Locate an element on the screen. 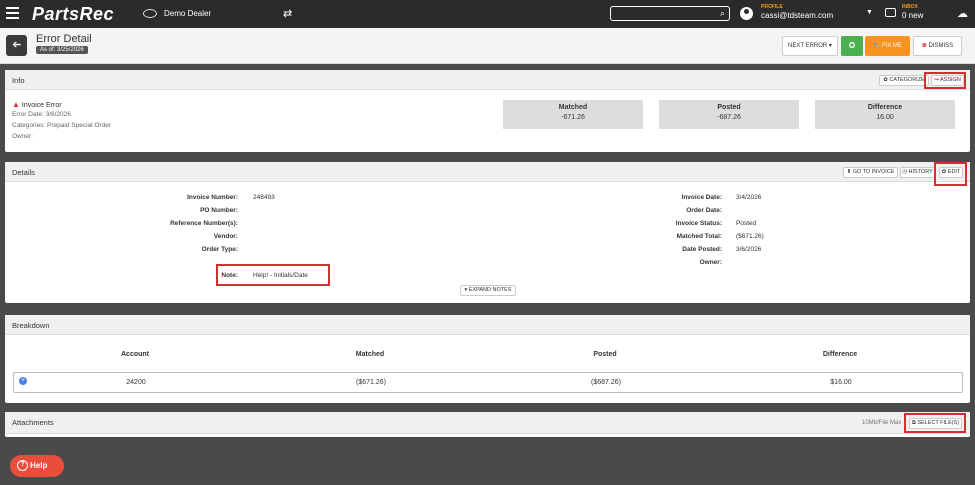 This screenshot has height=485, width=975. back-button: ➔ is located at coordinates (16, 45).